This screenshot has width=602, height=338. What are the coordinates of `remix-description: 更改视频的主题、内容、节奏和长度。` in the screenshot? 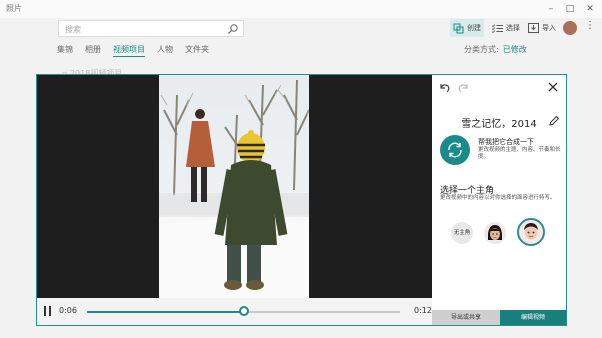 It's located at (519, 153).